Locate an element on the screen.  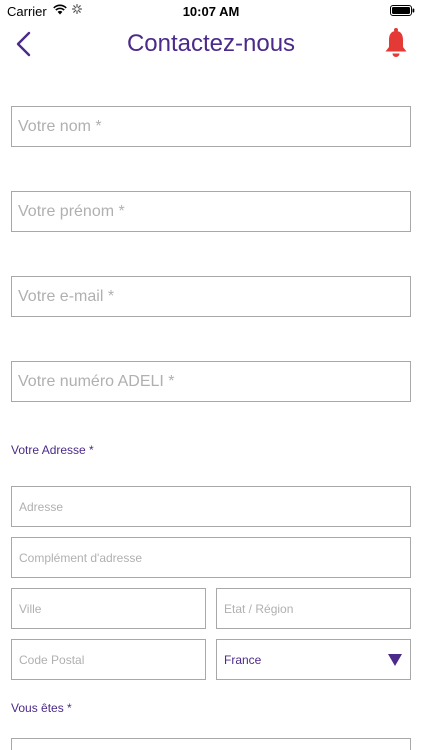
adeli-number-input is located at coordinates (211, 381).